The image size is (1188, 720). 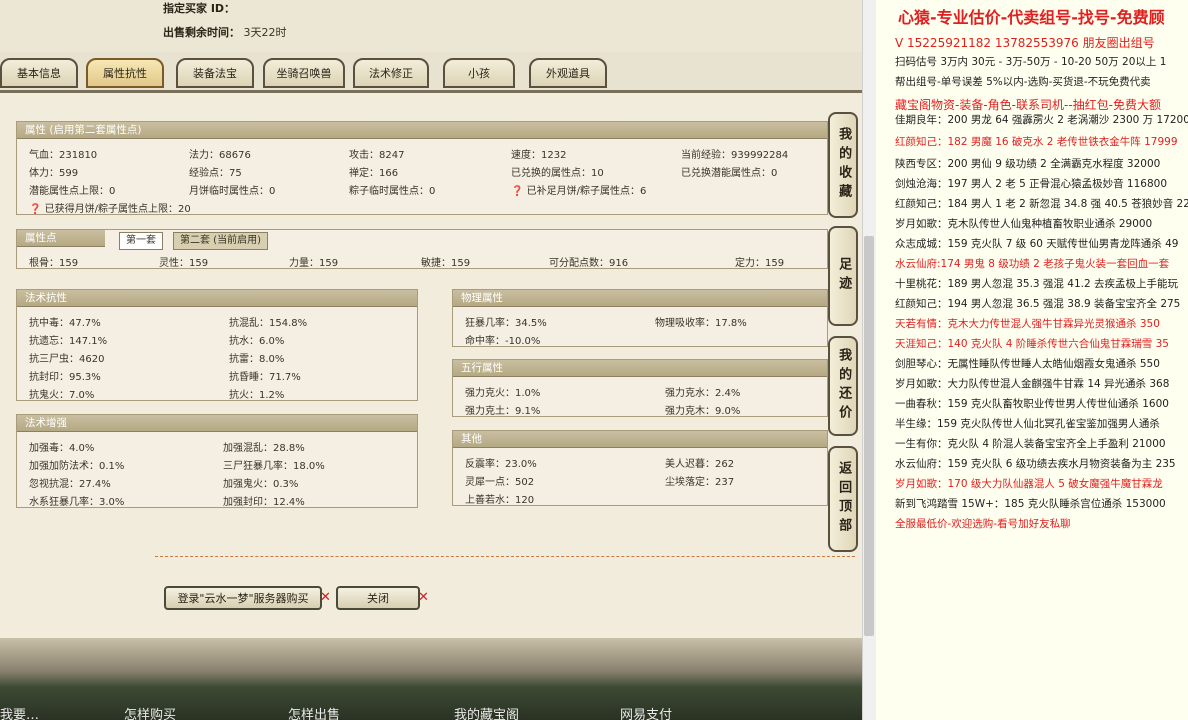 I want to click on stat-exchanged-potential: 已兑换潜能属性点：0, so click(x=729, y=173).